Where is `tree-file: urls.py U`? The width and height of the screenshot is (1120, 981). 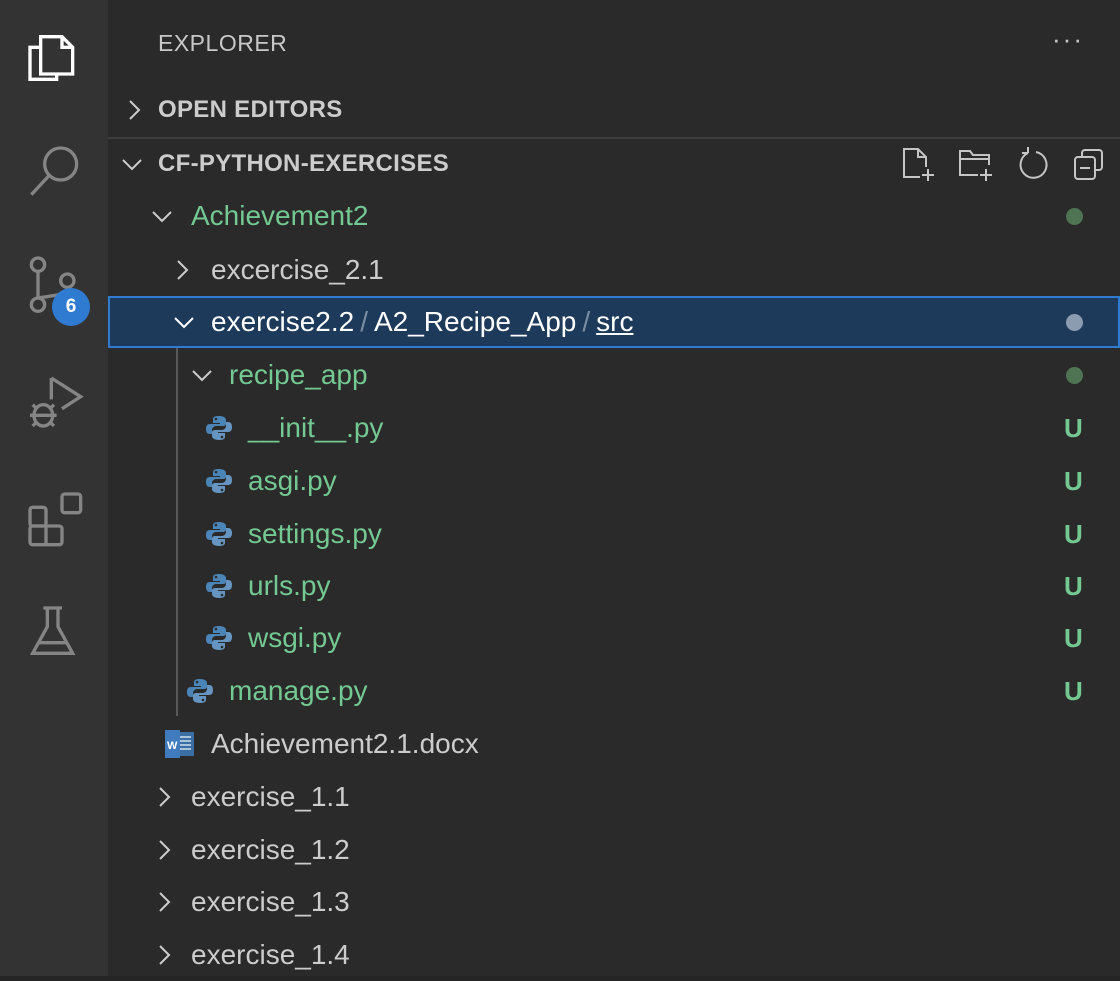
tree-file: urls.py U is located at coordinates (614, 586).